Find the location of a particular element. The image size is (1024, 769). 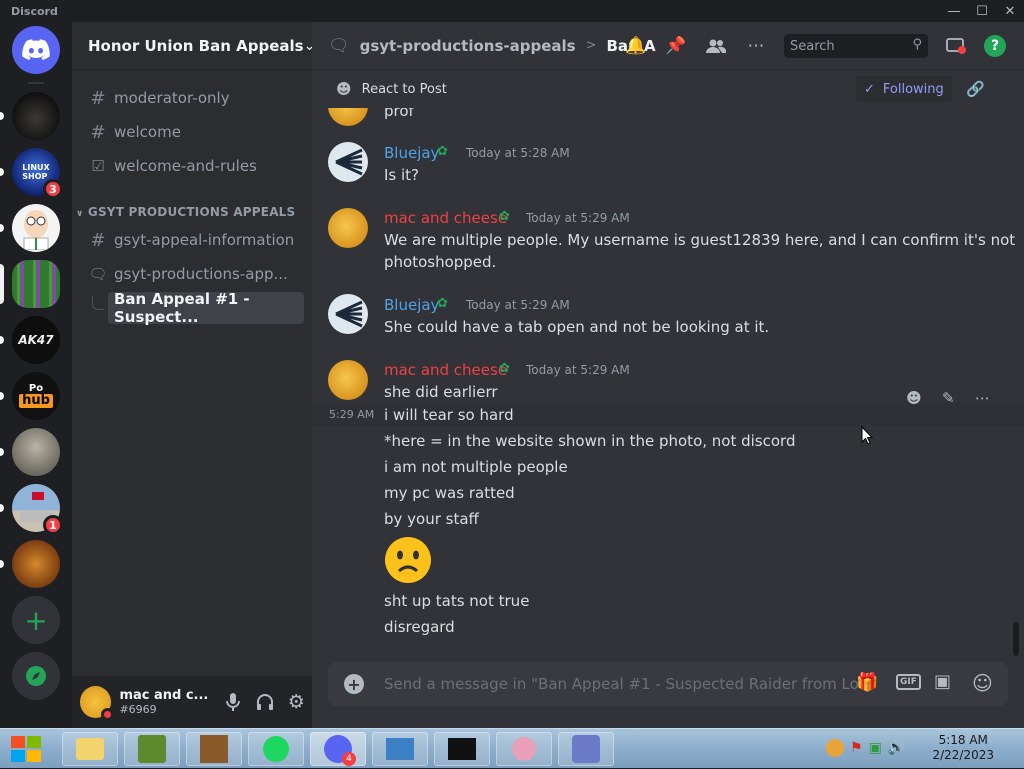

terminal-icon is located at coordinates (462, 749).